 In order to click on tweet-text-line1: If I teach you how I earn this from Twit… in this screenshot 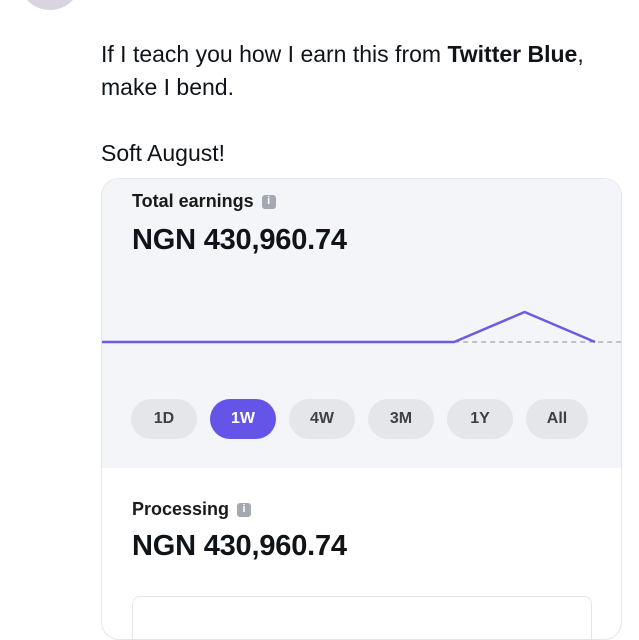, I will do `click(366, 54)`.